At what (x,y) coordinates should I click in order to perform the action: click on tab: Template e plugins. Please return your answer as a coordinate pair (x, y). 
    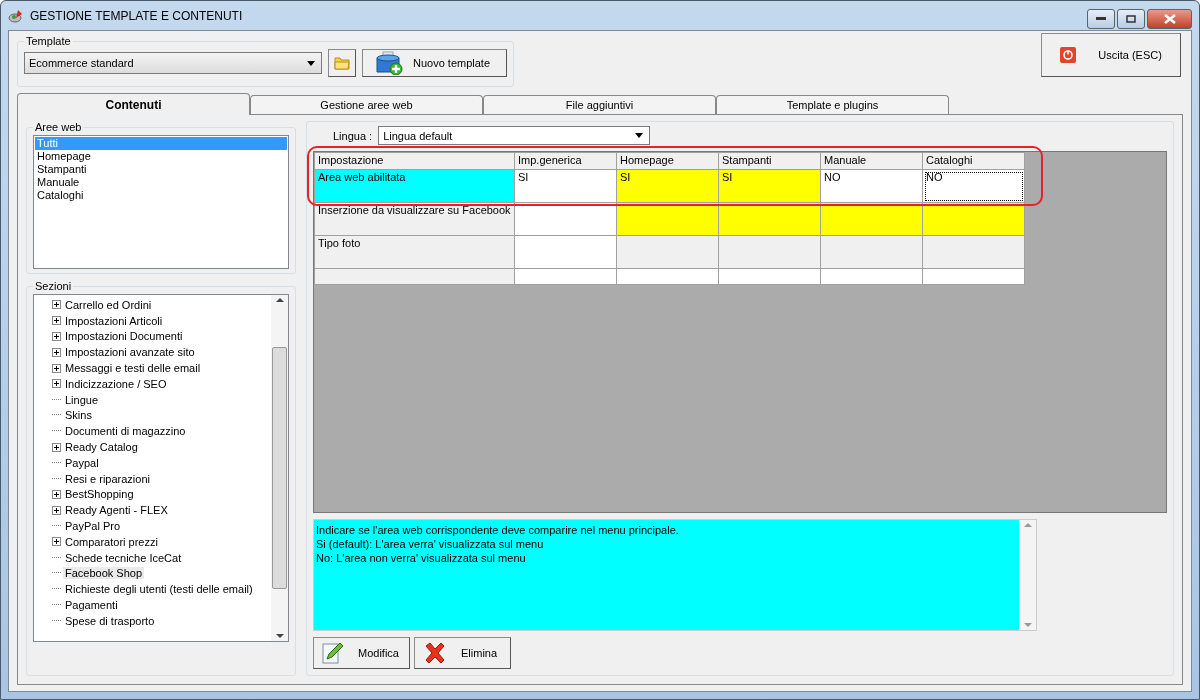
    Looking at the image, I should click on (832, 104).